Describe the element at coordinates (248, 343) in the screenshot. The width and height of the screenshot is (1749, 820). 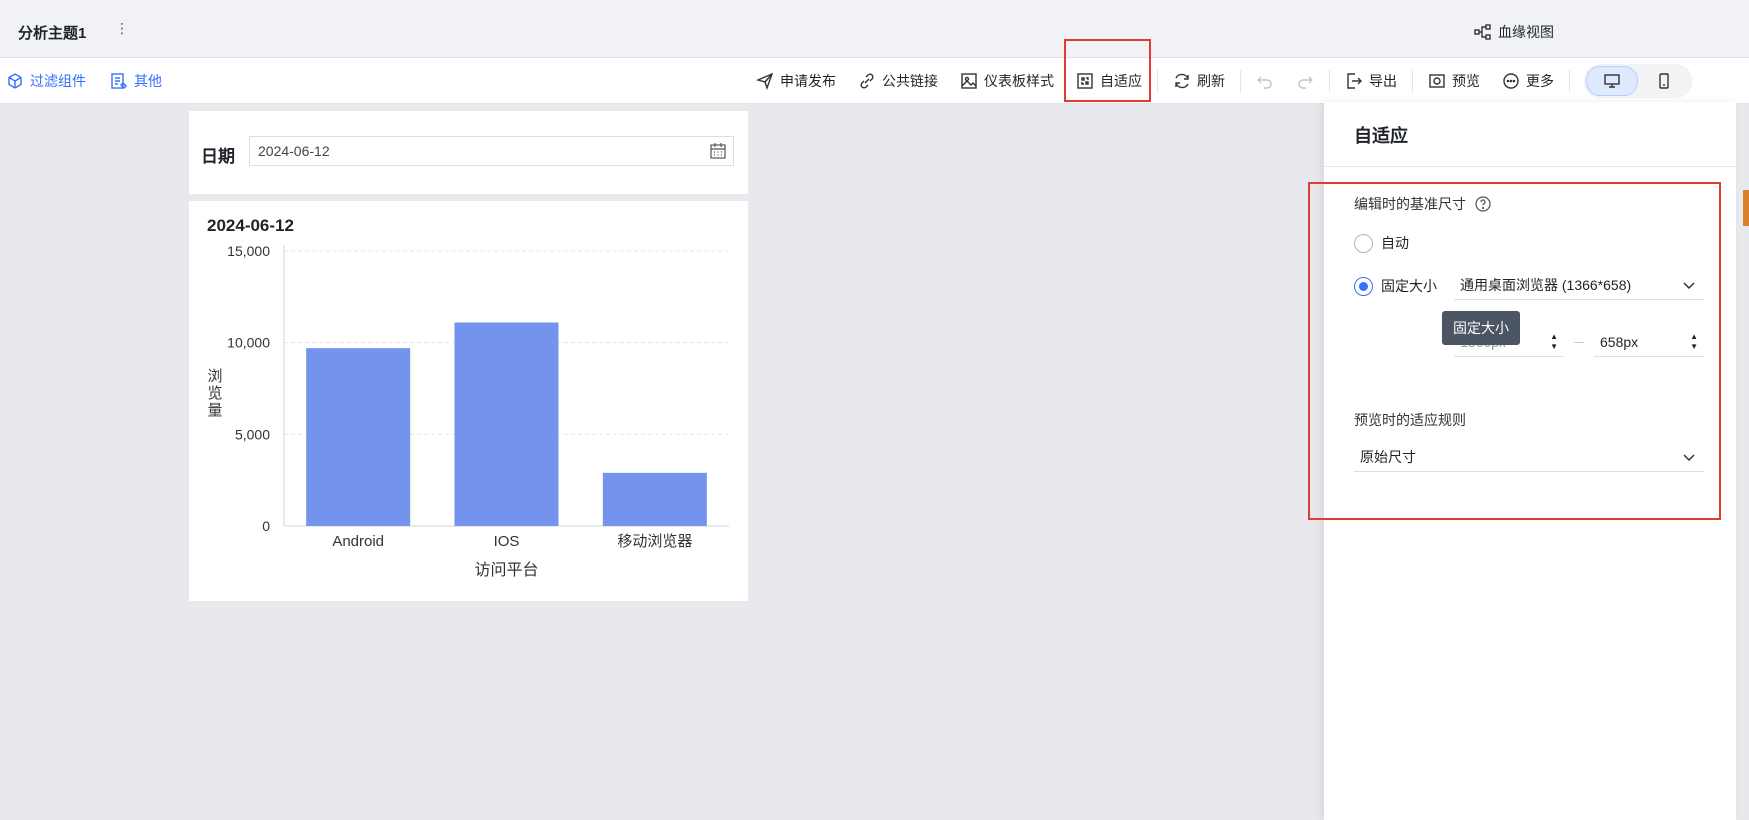
I see `y-tick-label: 10,000` at that location.